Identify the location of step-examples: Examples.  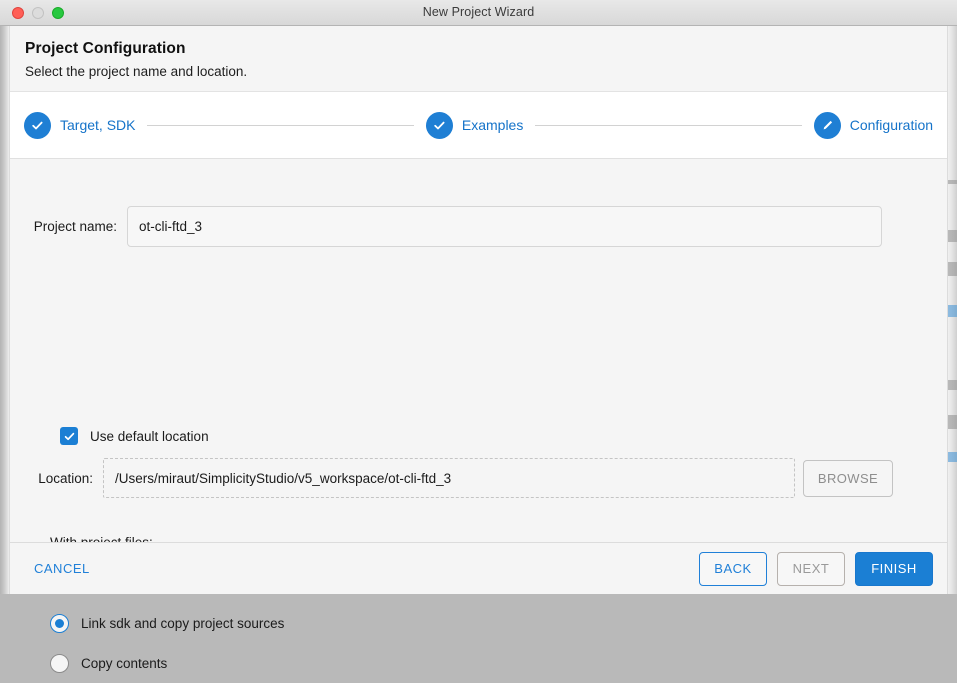
(474, 125).